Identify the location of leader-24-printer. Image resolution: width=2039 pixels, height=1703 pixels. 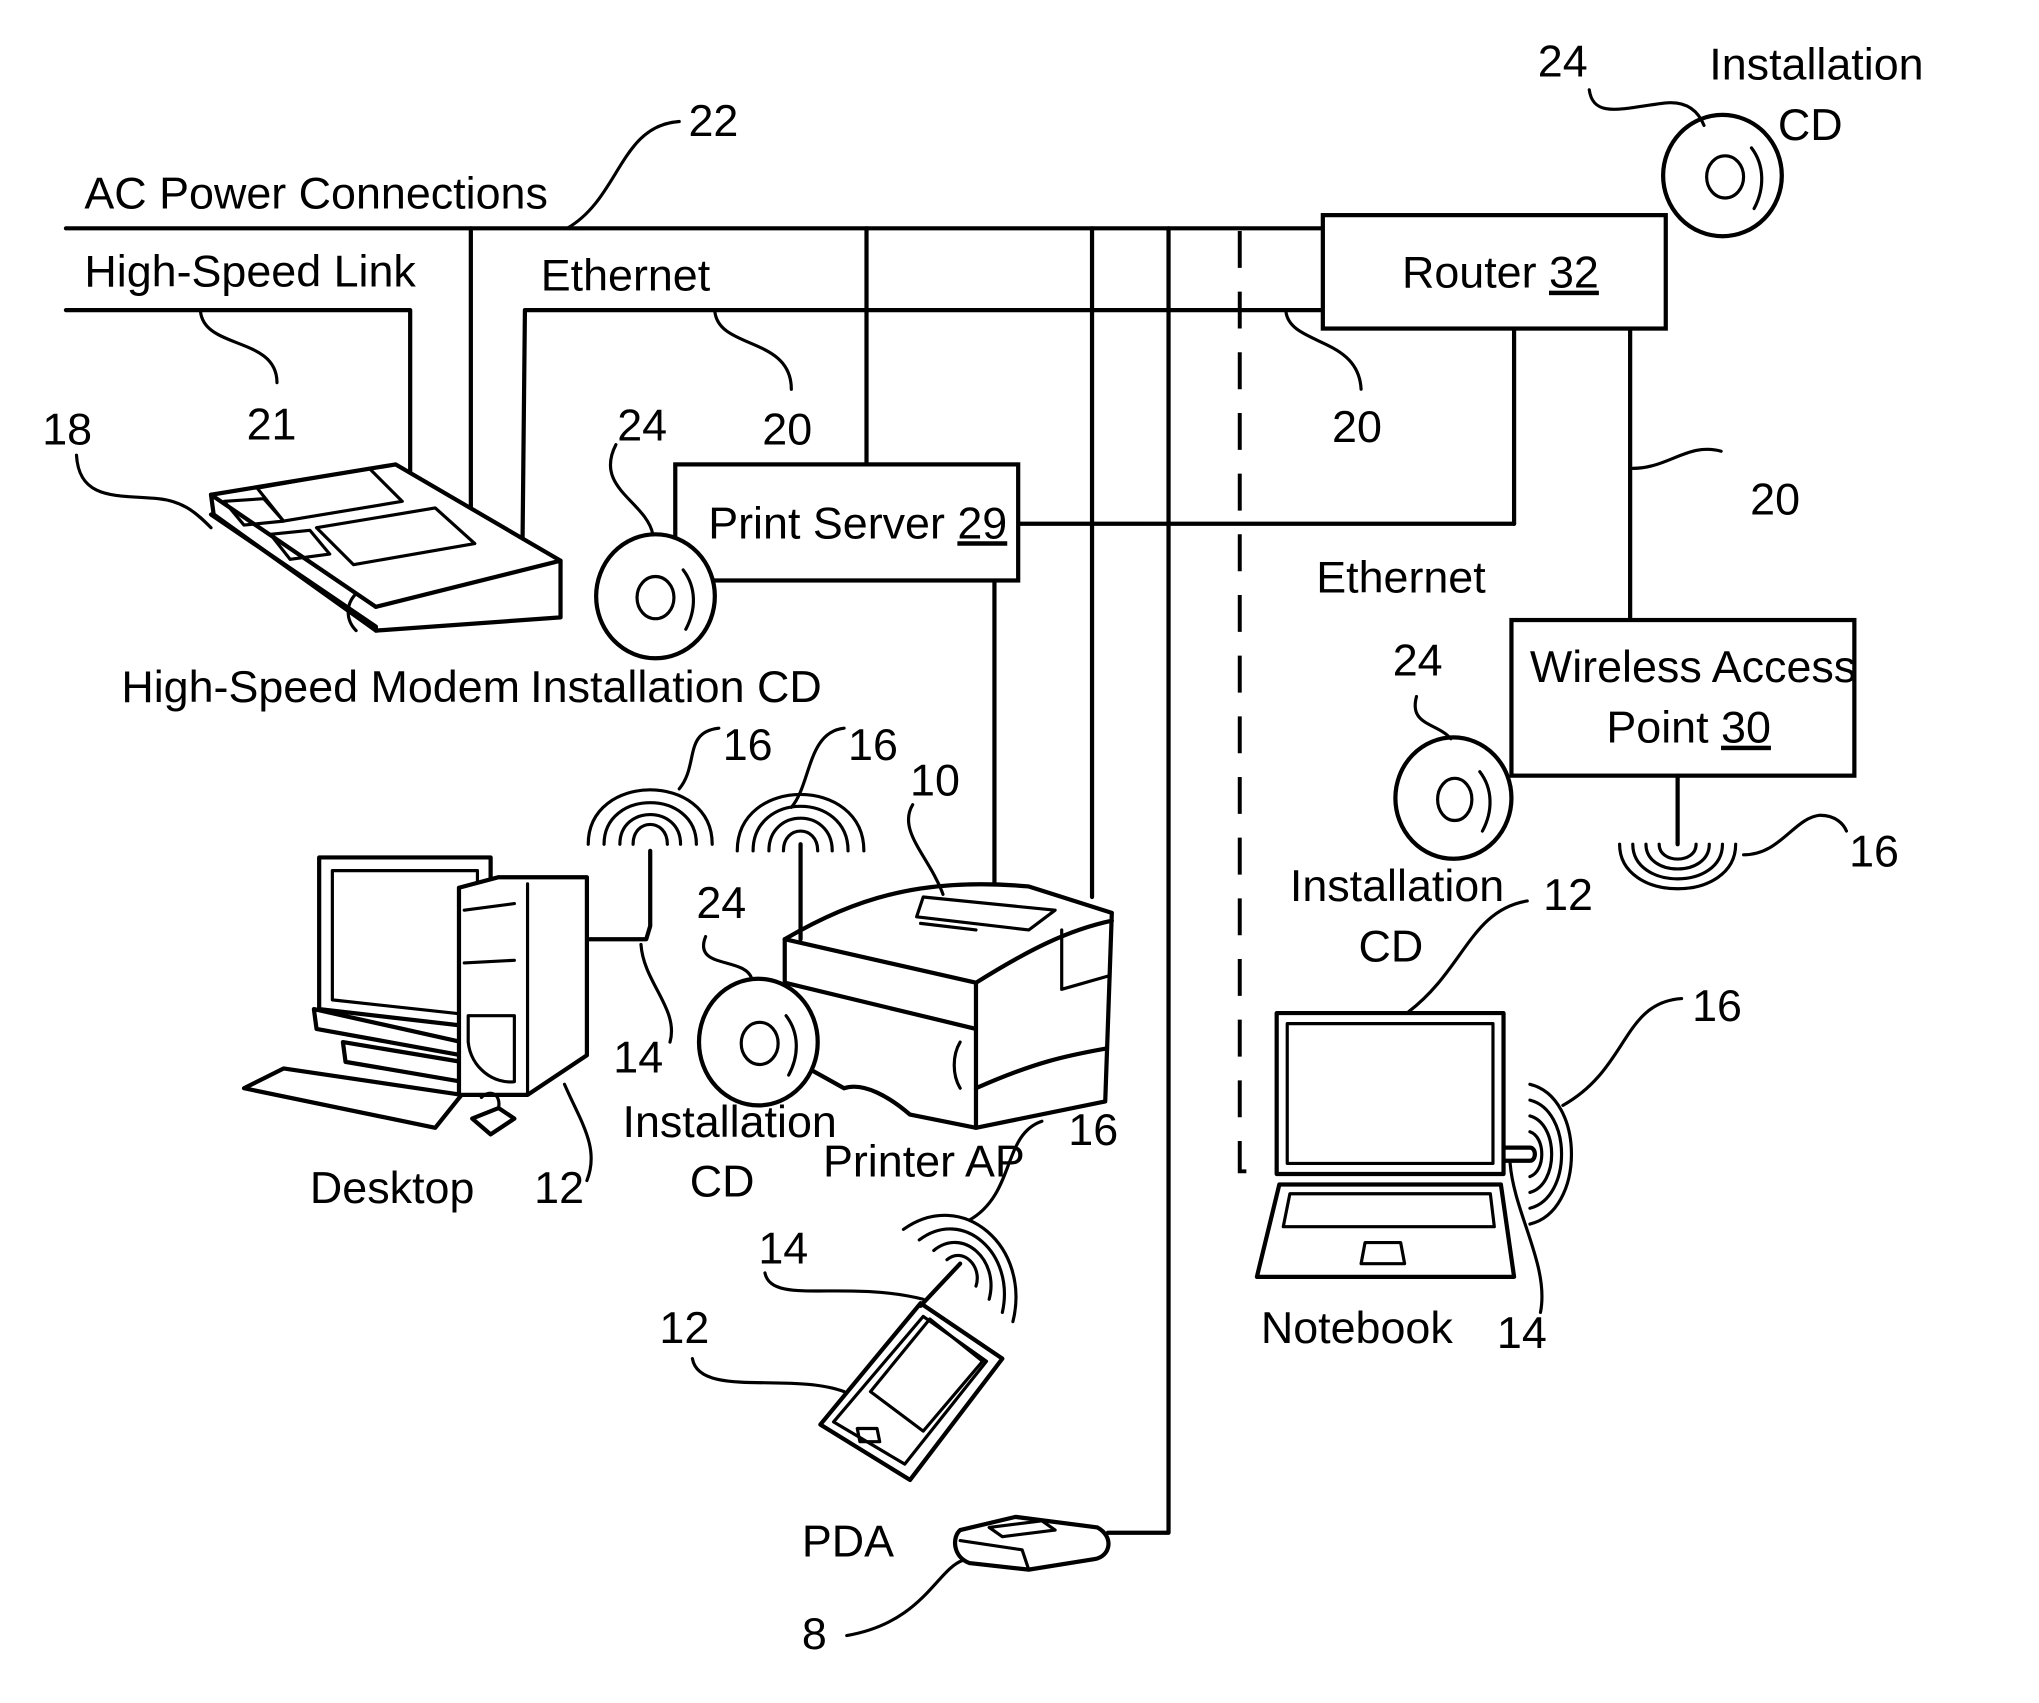
(727, 957).